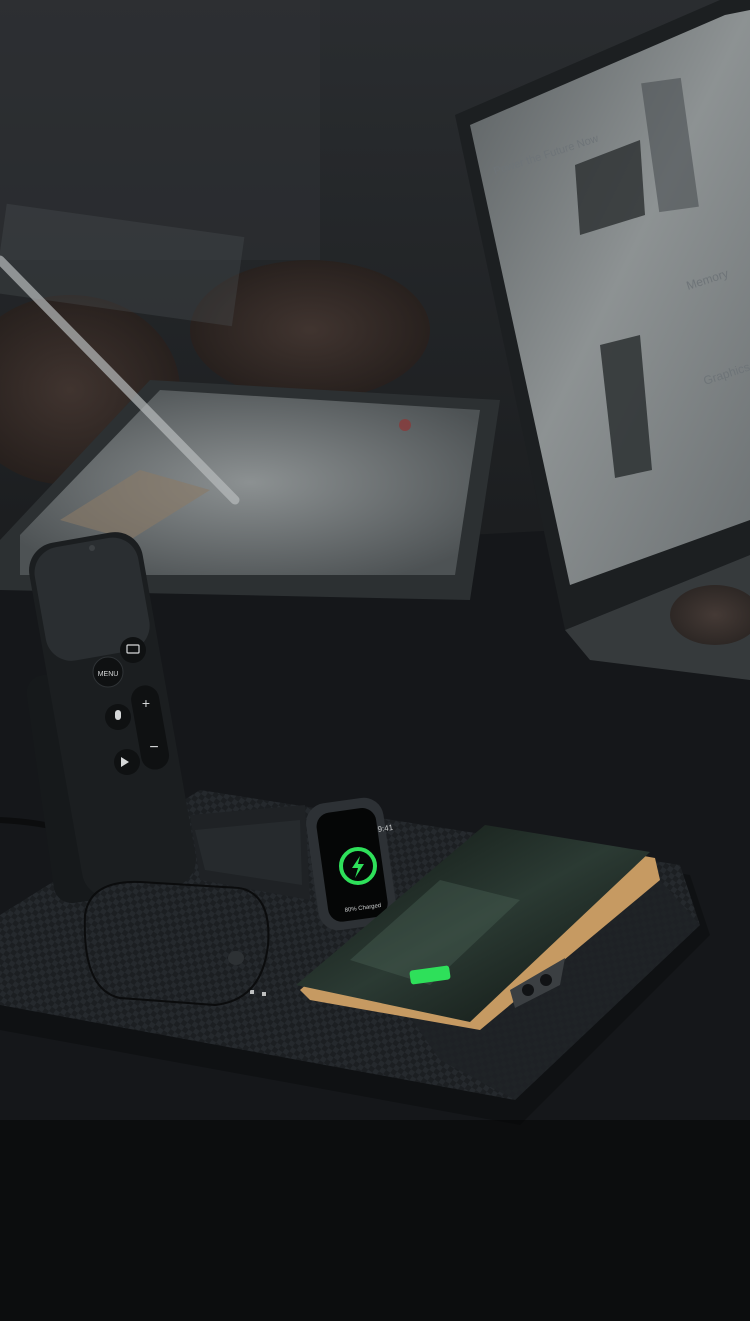  I want to click on plus-icon: +, so click(146, 703).